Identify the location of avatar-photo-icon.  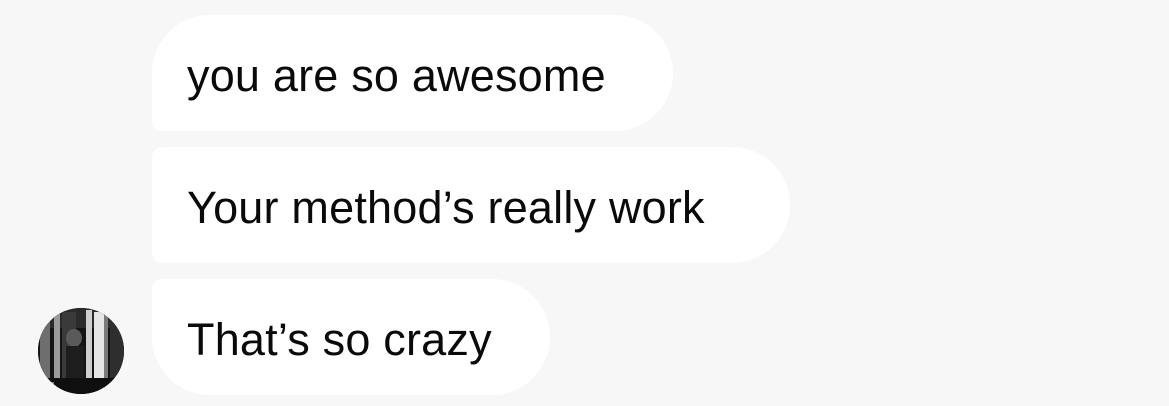
(81, 351).